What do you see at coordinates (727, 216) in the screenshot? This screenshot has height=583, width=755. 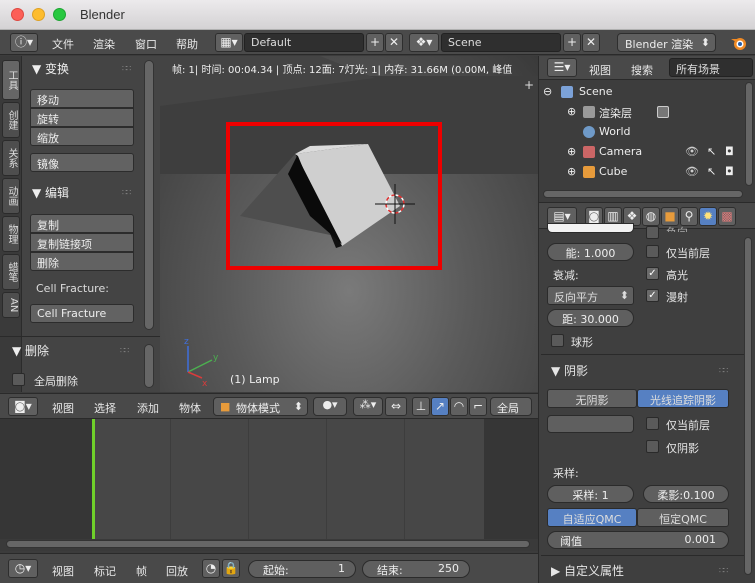 I see `texture-tab-icon: ▩` at bounding box center [727, 216].